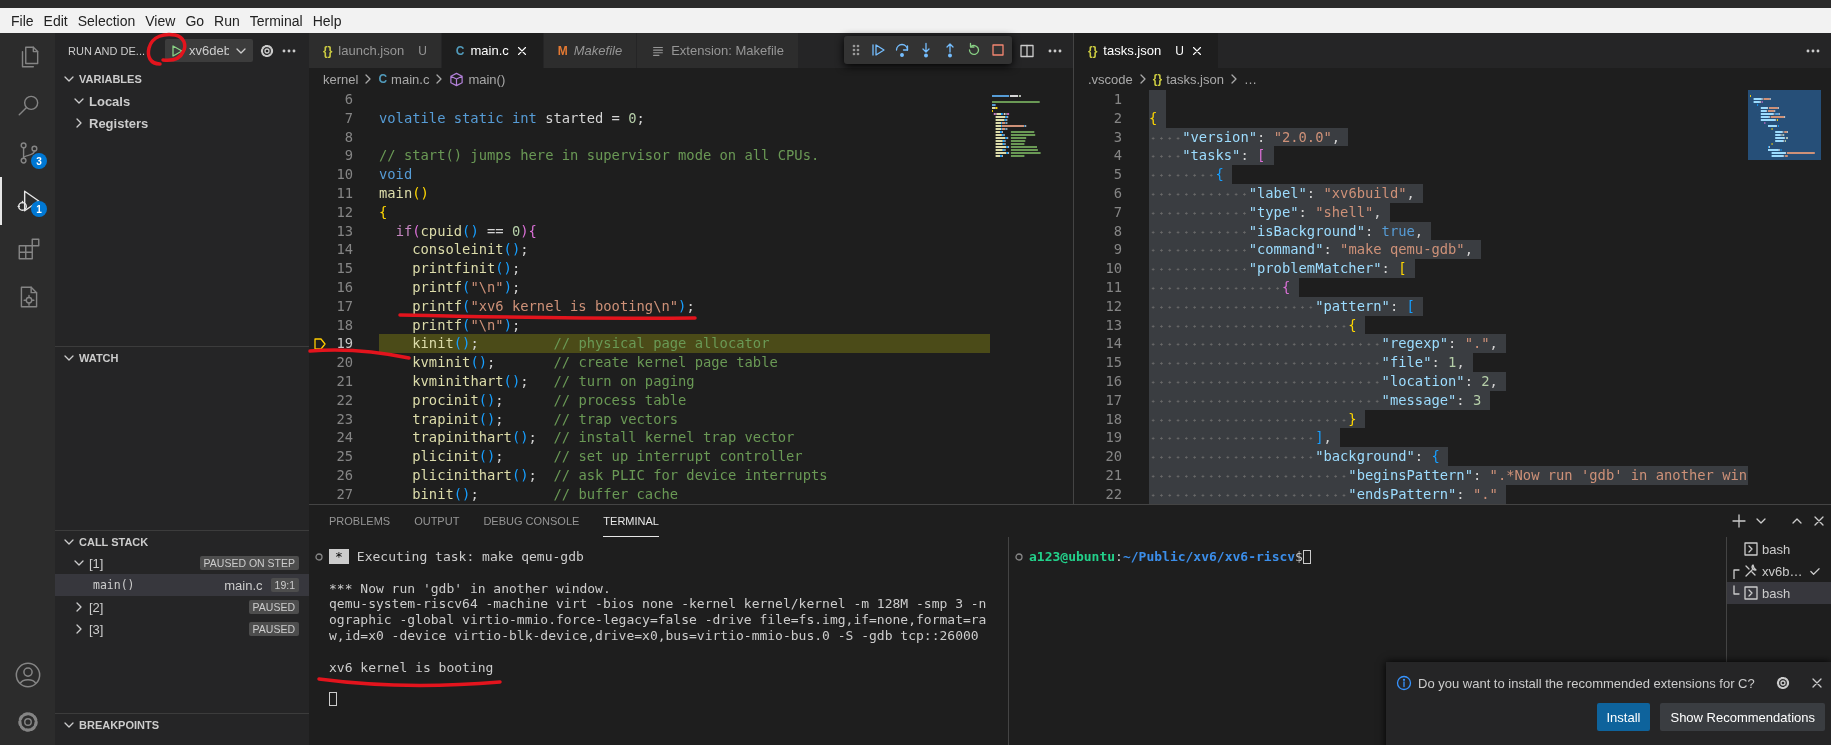 This screenshot has width=1831, height=745. Describe the element at coordinates (182, 607) in the screenshot. I see `call-stack-row: [2] PAUSED` at that location.